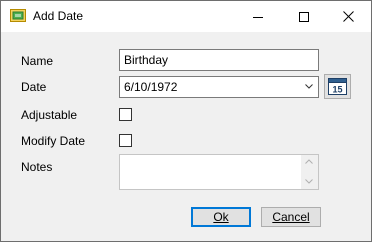 This screenshot has height=242, width=372. I want to click on maximize-button, so click(304, 16).